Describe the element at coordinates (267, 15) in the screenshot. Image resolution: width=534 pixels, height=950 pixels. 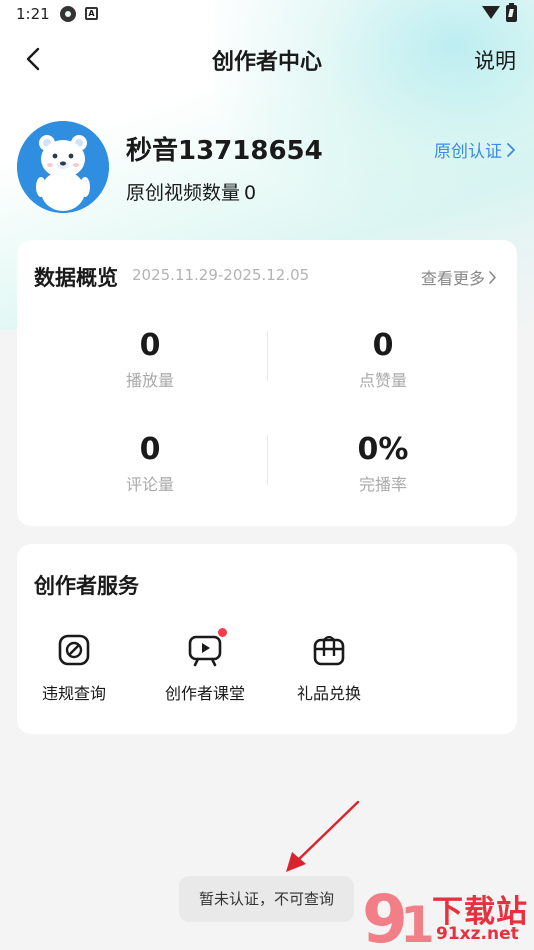
I see `status-bar: 1:21 A` at that location.